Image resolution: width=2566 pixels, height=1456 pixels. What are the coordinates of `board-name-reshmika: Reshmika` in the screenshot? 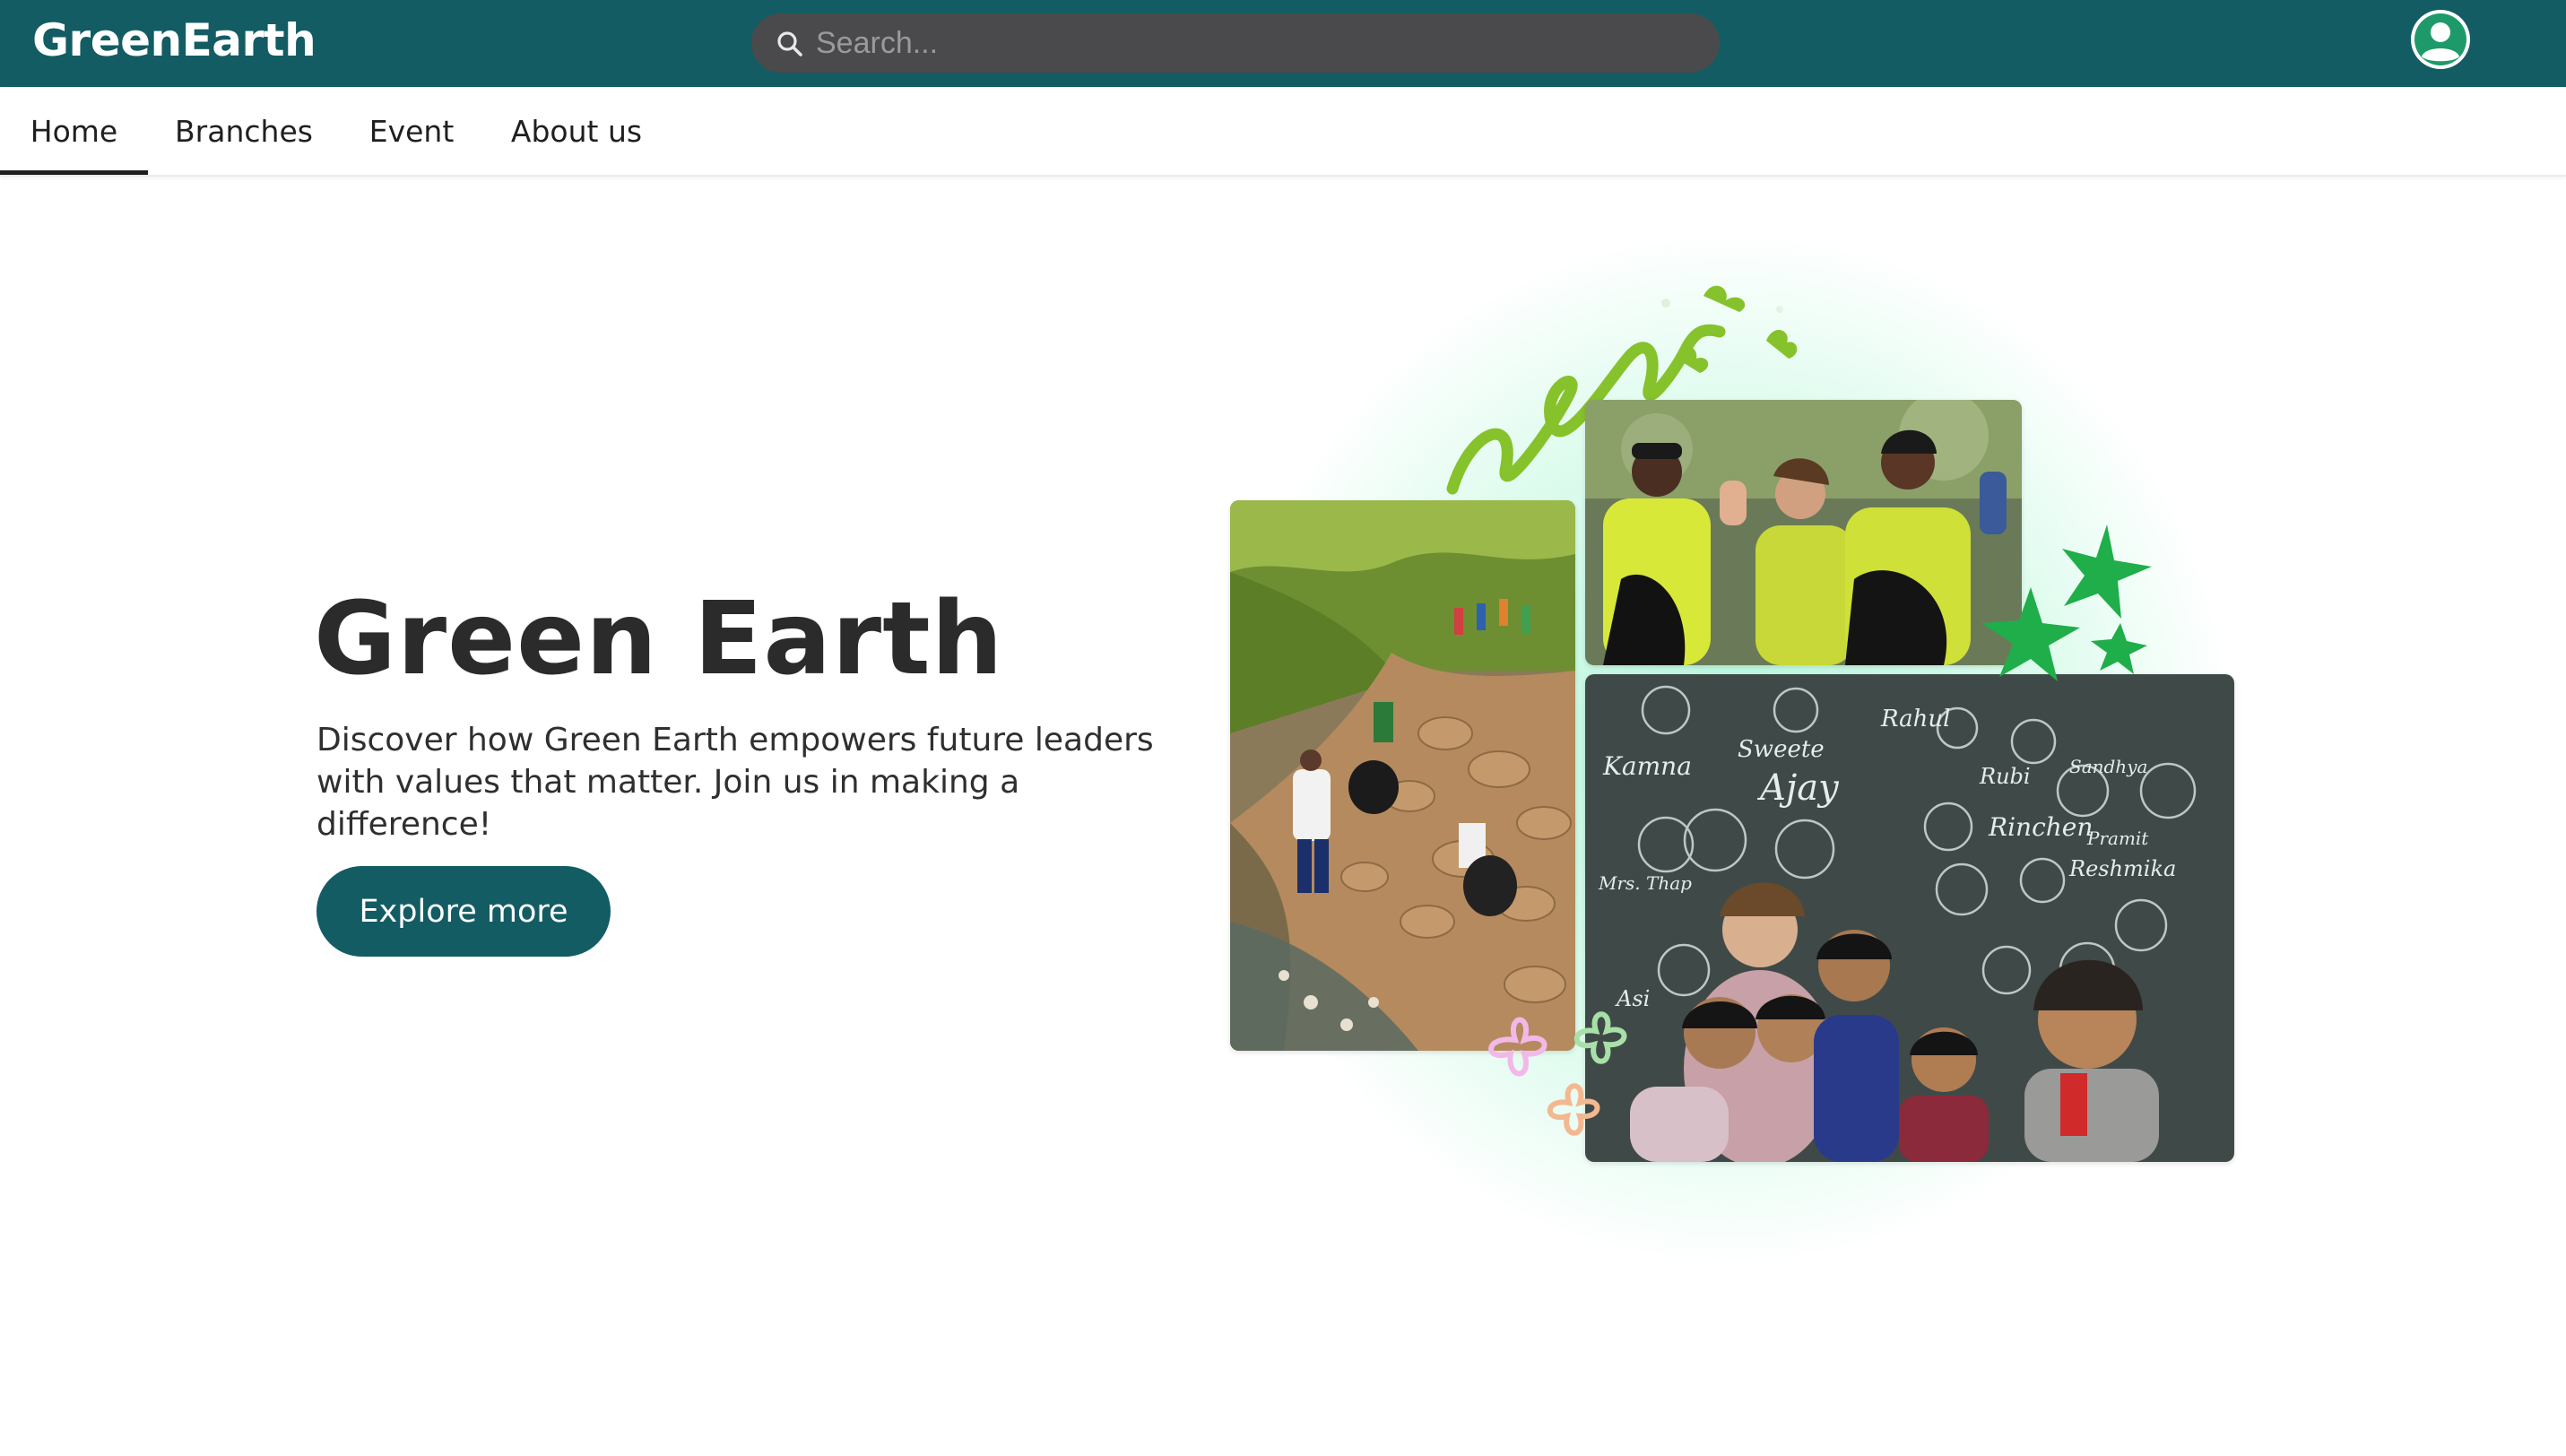 It's located at (2122, 868).